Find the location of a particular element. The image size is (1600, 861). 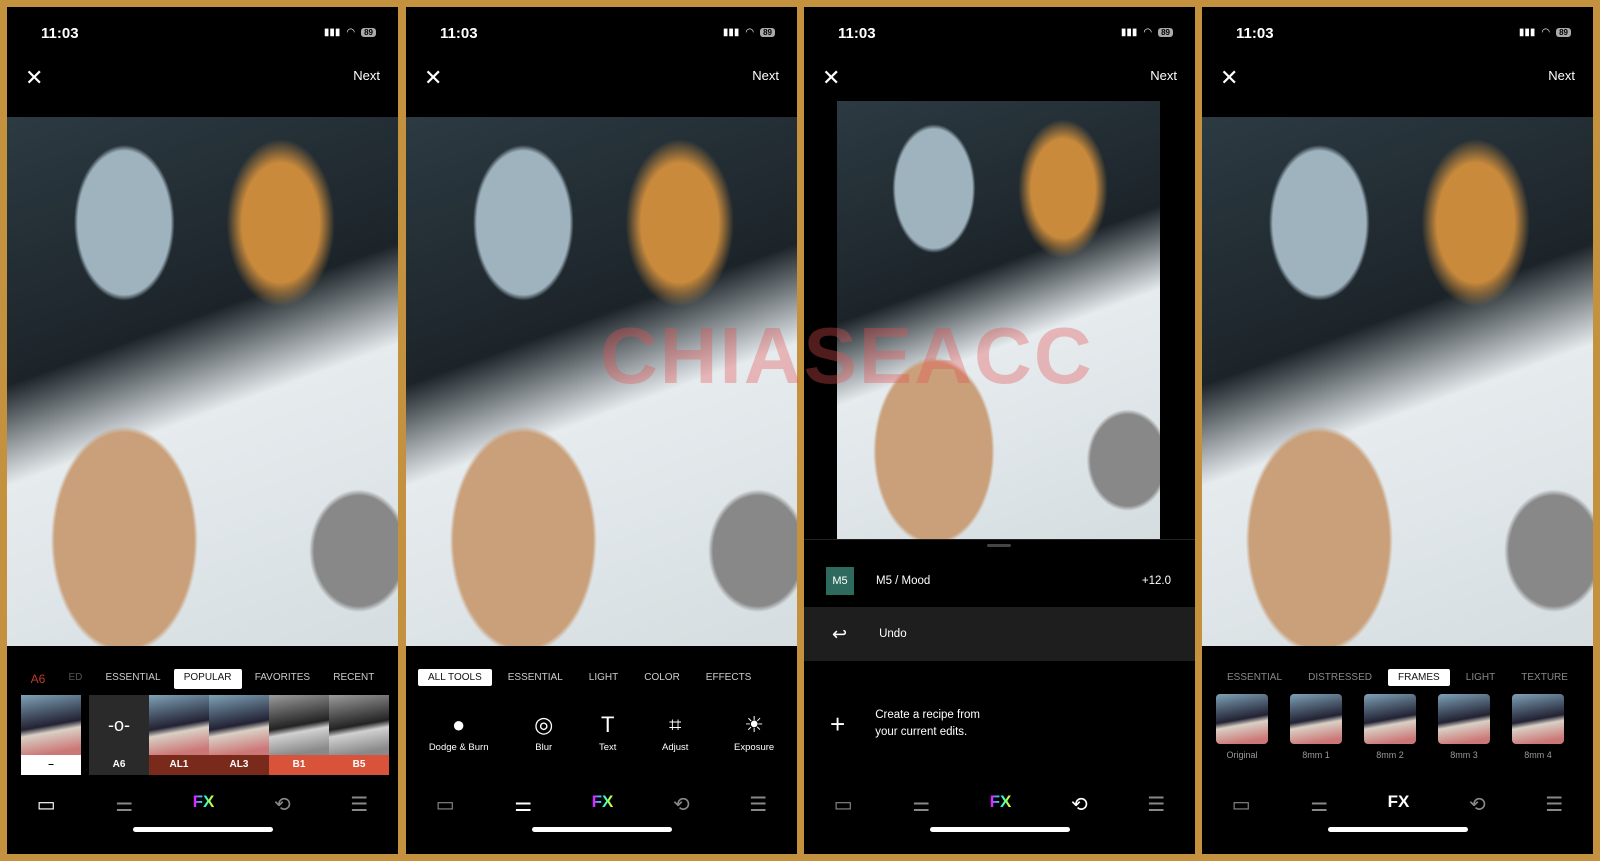

preset-b5: B5 is located at coordinates (359, 735).